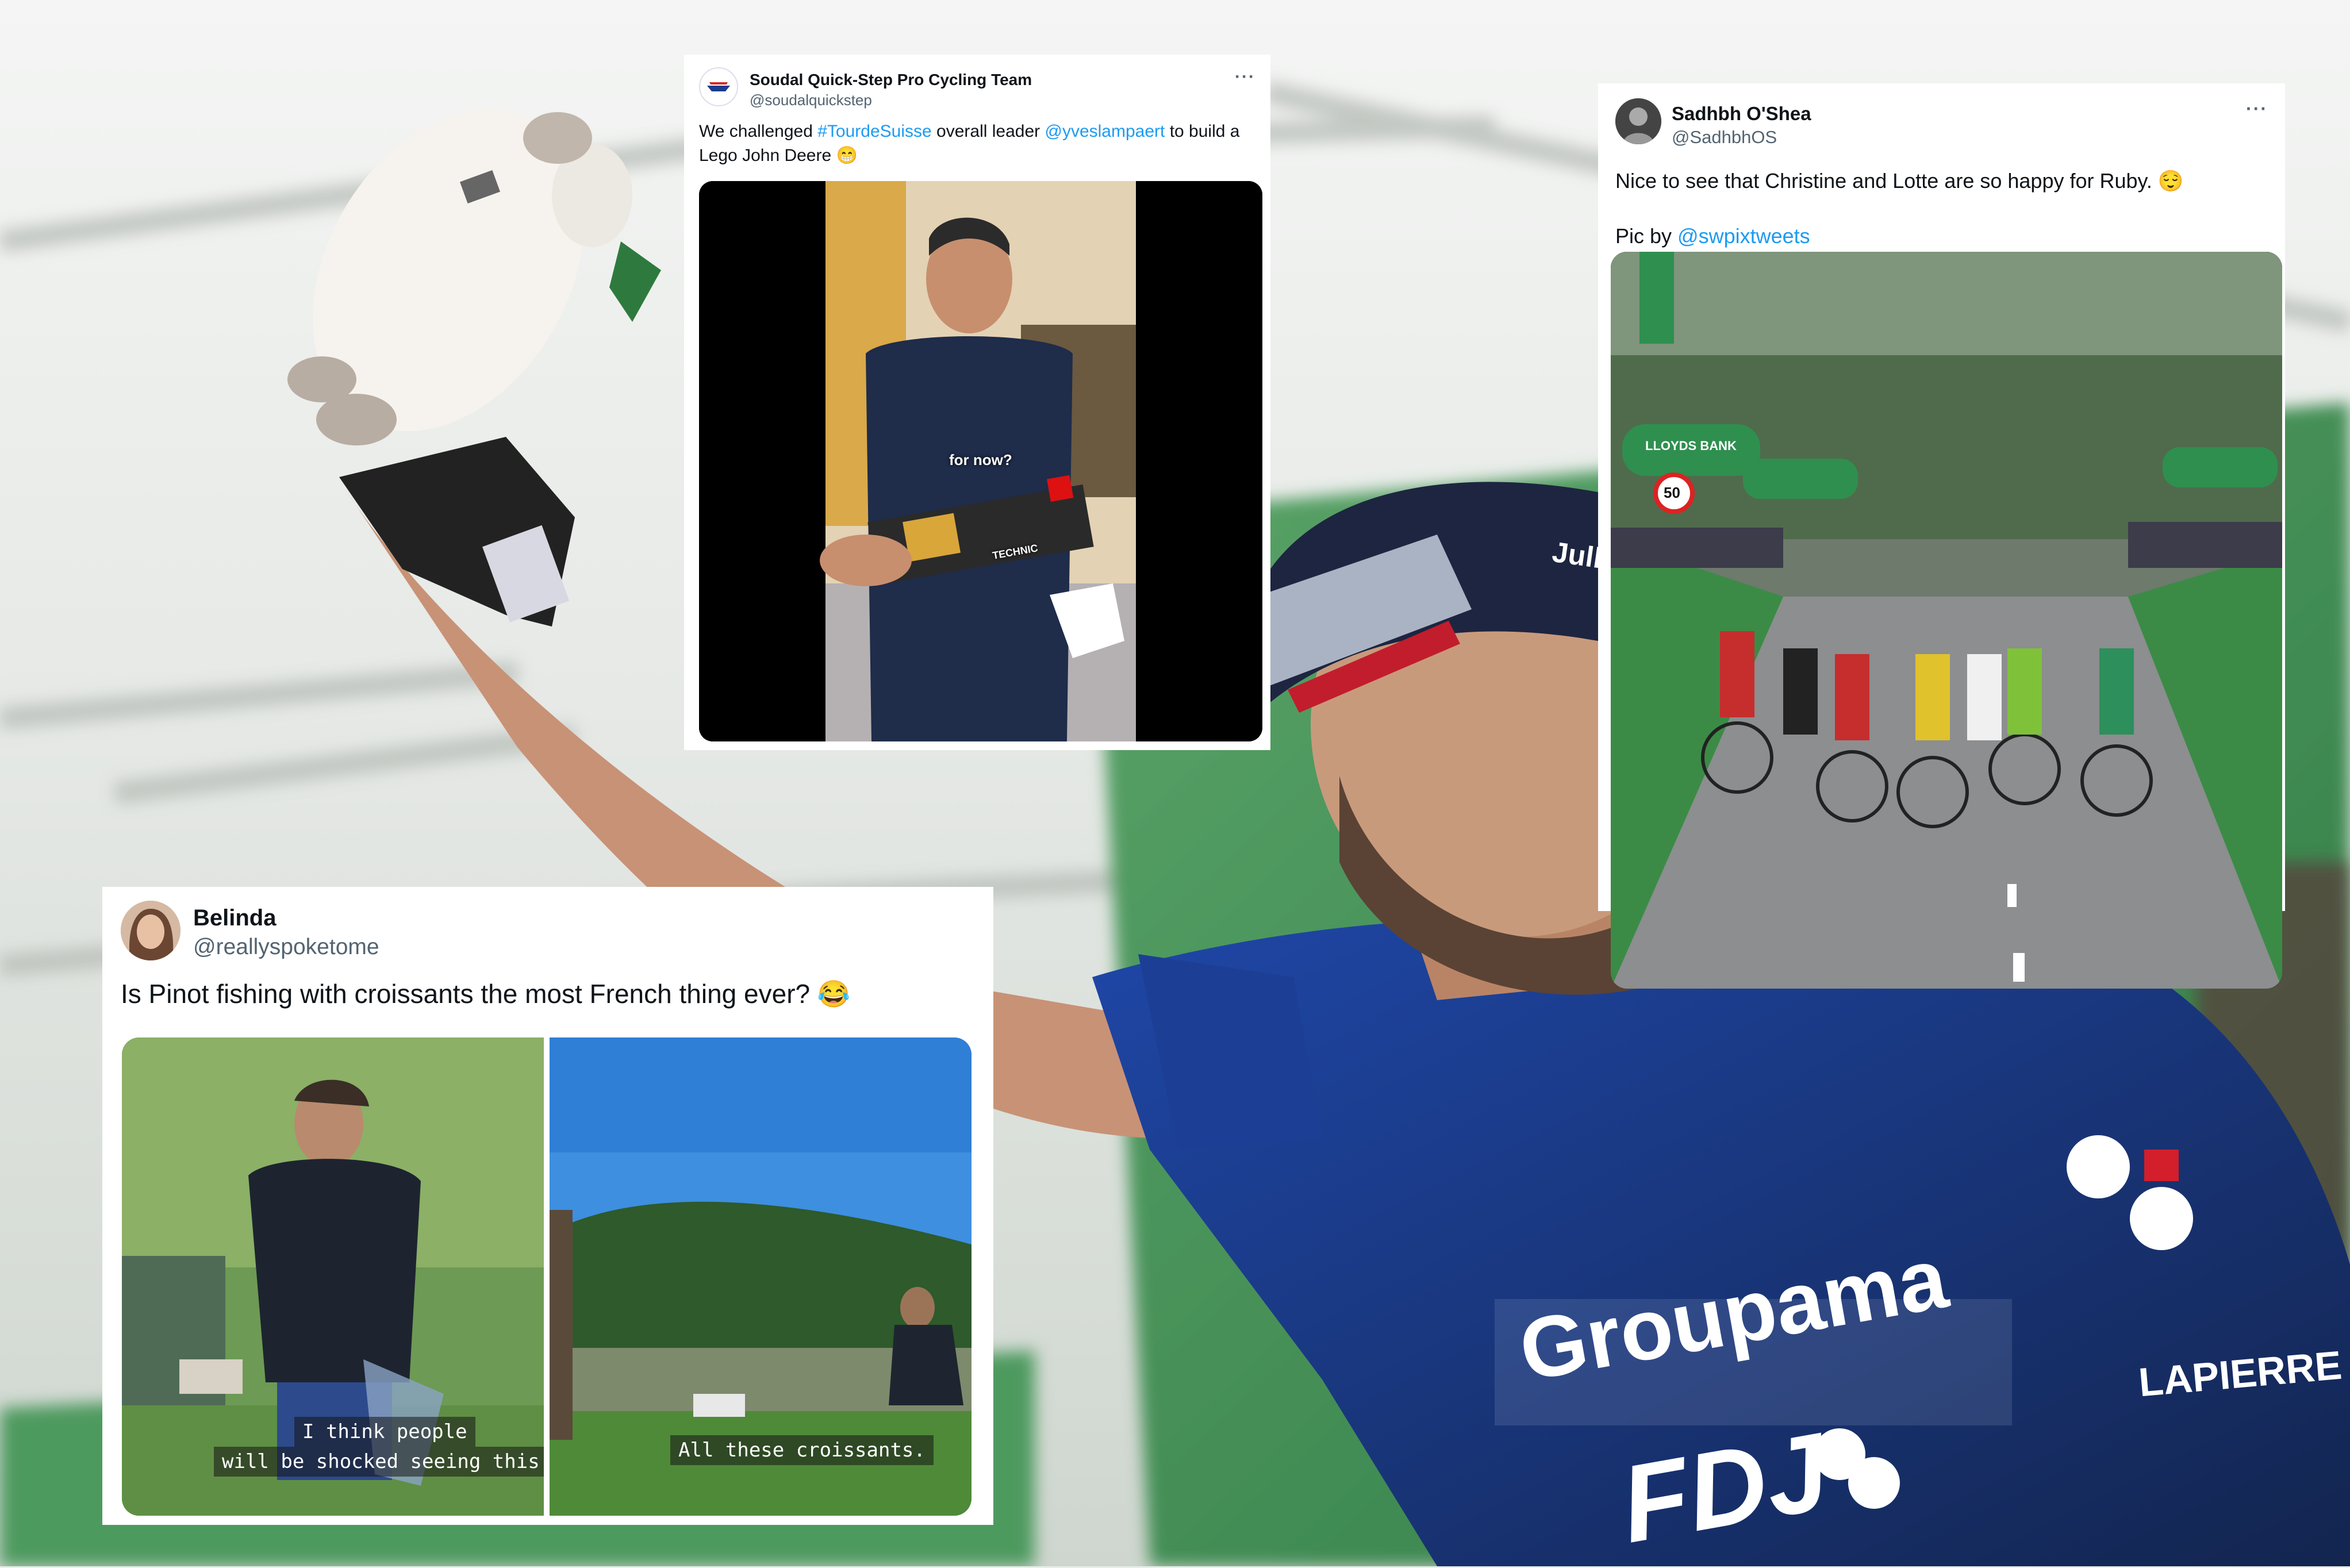 The image size is (2350, 1568). I want to click on author-handle: @SadhbhOS, so click(1741, 138).